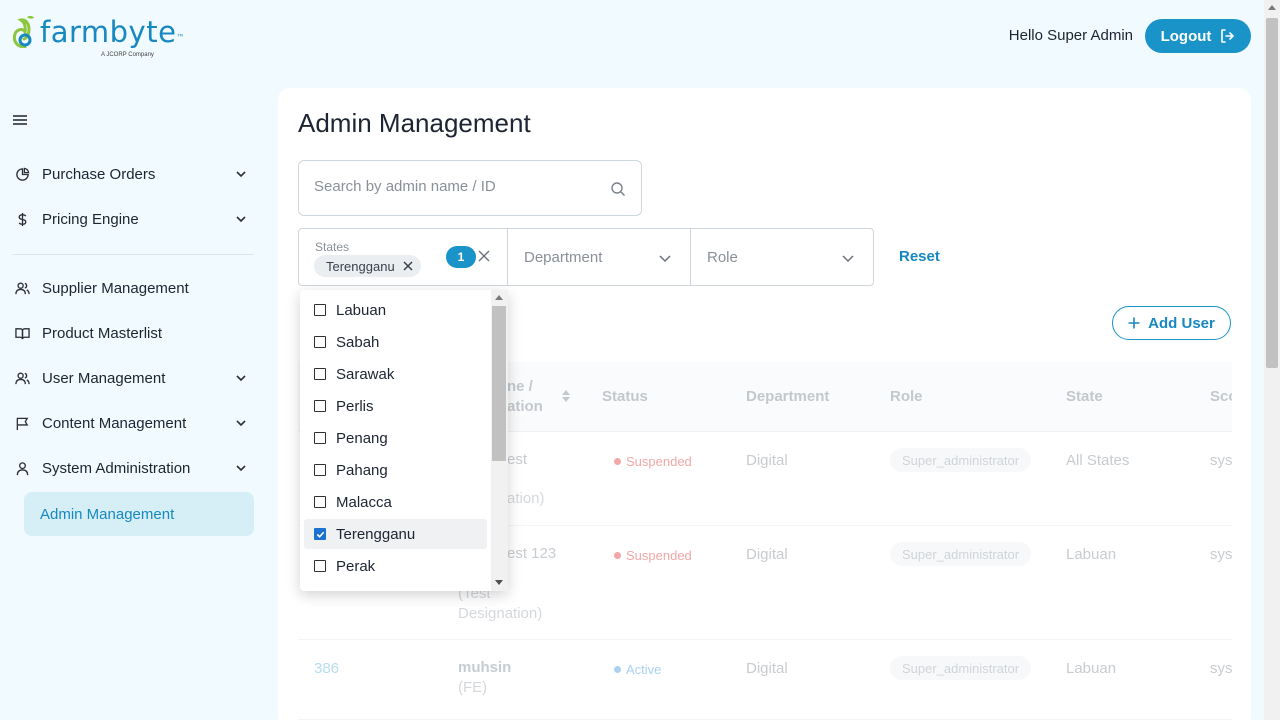  Describe the element at coordinates (525, 397) in the screenshot. I see `column-header-name: ne / ation` at that location.